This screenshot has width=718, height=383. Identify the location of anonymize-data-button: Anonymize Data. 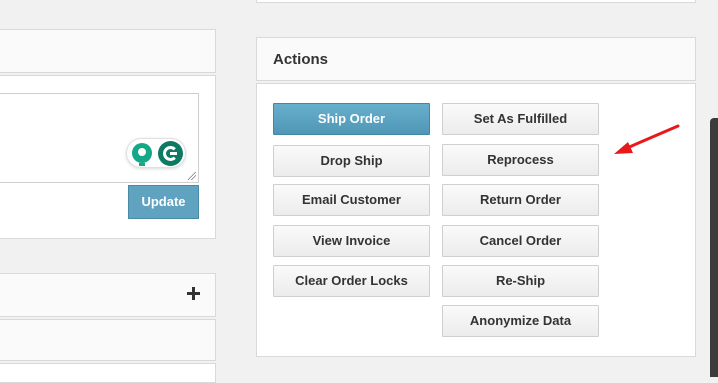
(520, 321).